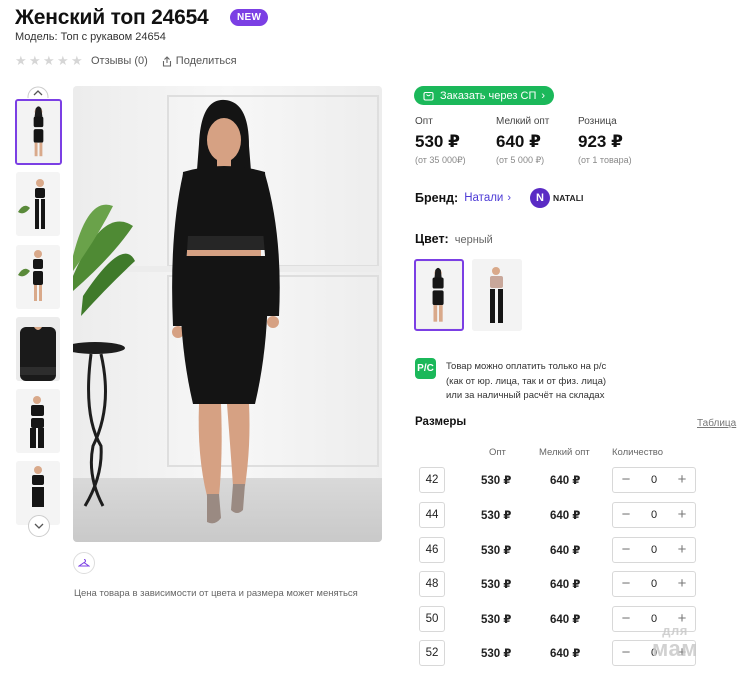 The height and width of the screenshot is (674, 739). Describe the element at coordinates (523, 121) in the screenshot. I see `price-label: Мелкий опт` at that location.